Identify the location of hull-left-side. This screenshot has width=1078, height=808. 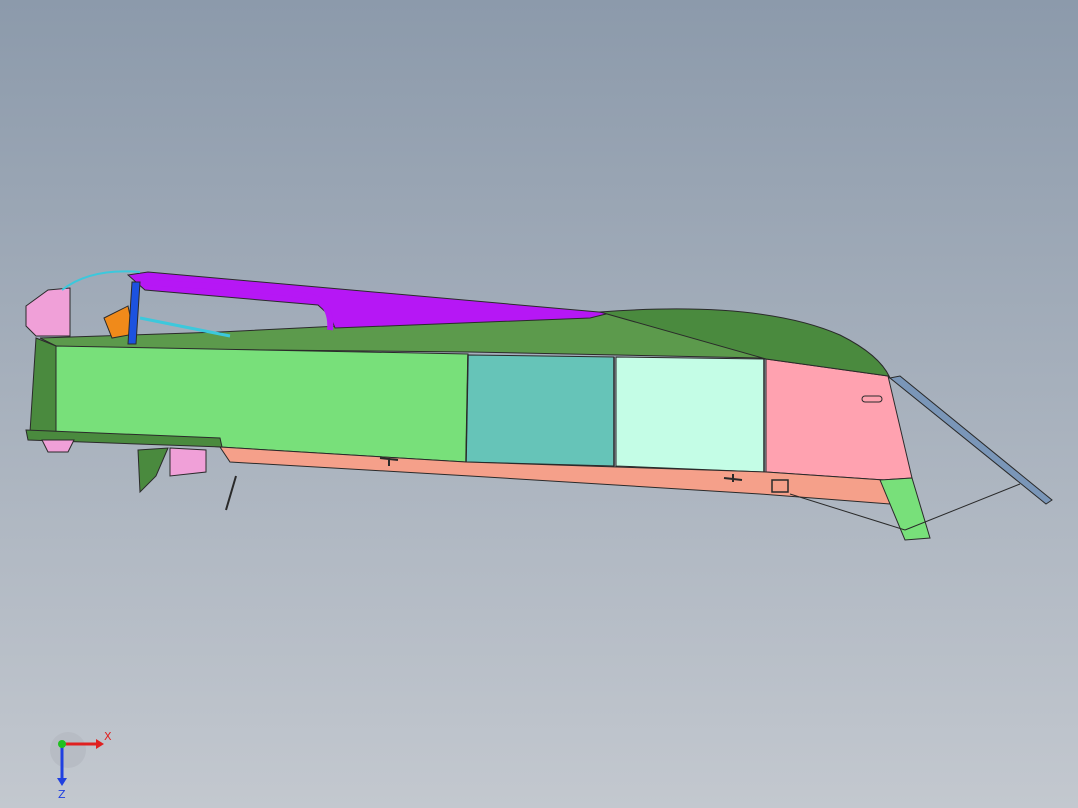
(43, 385).